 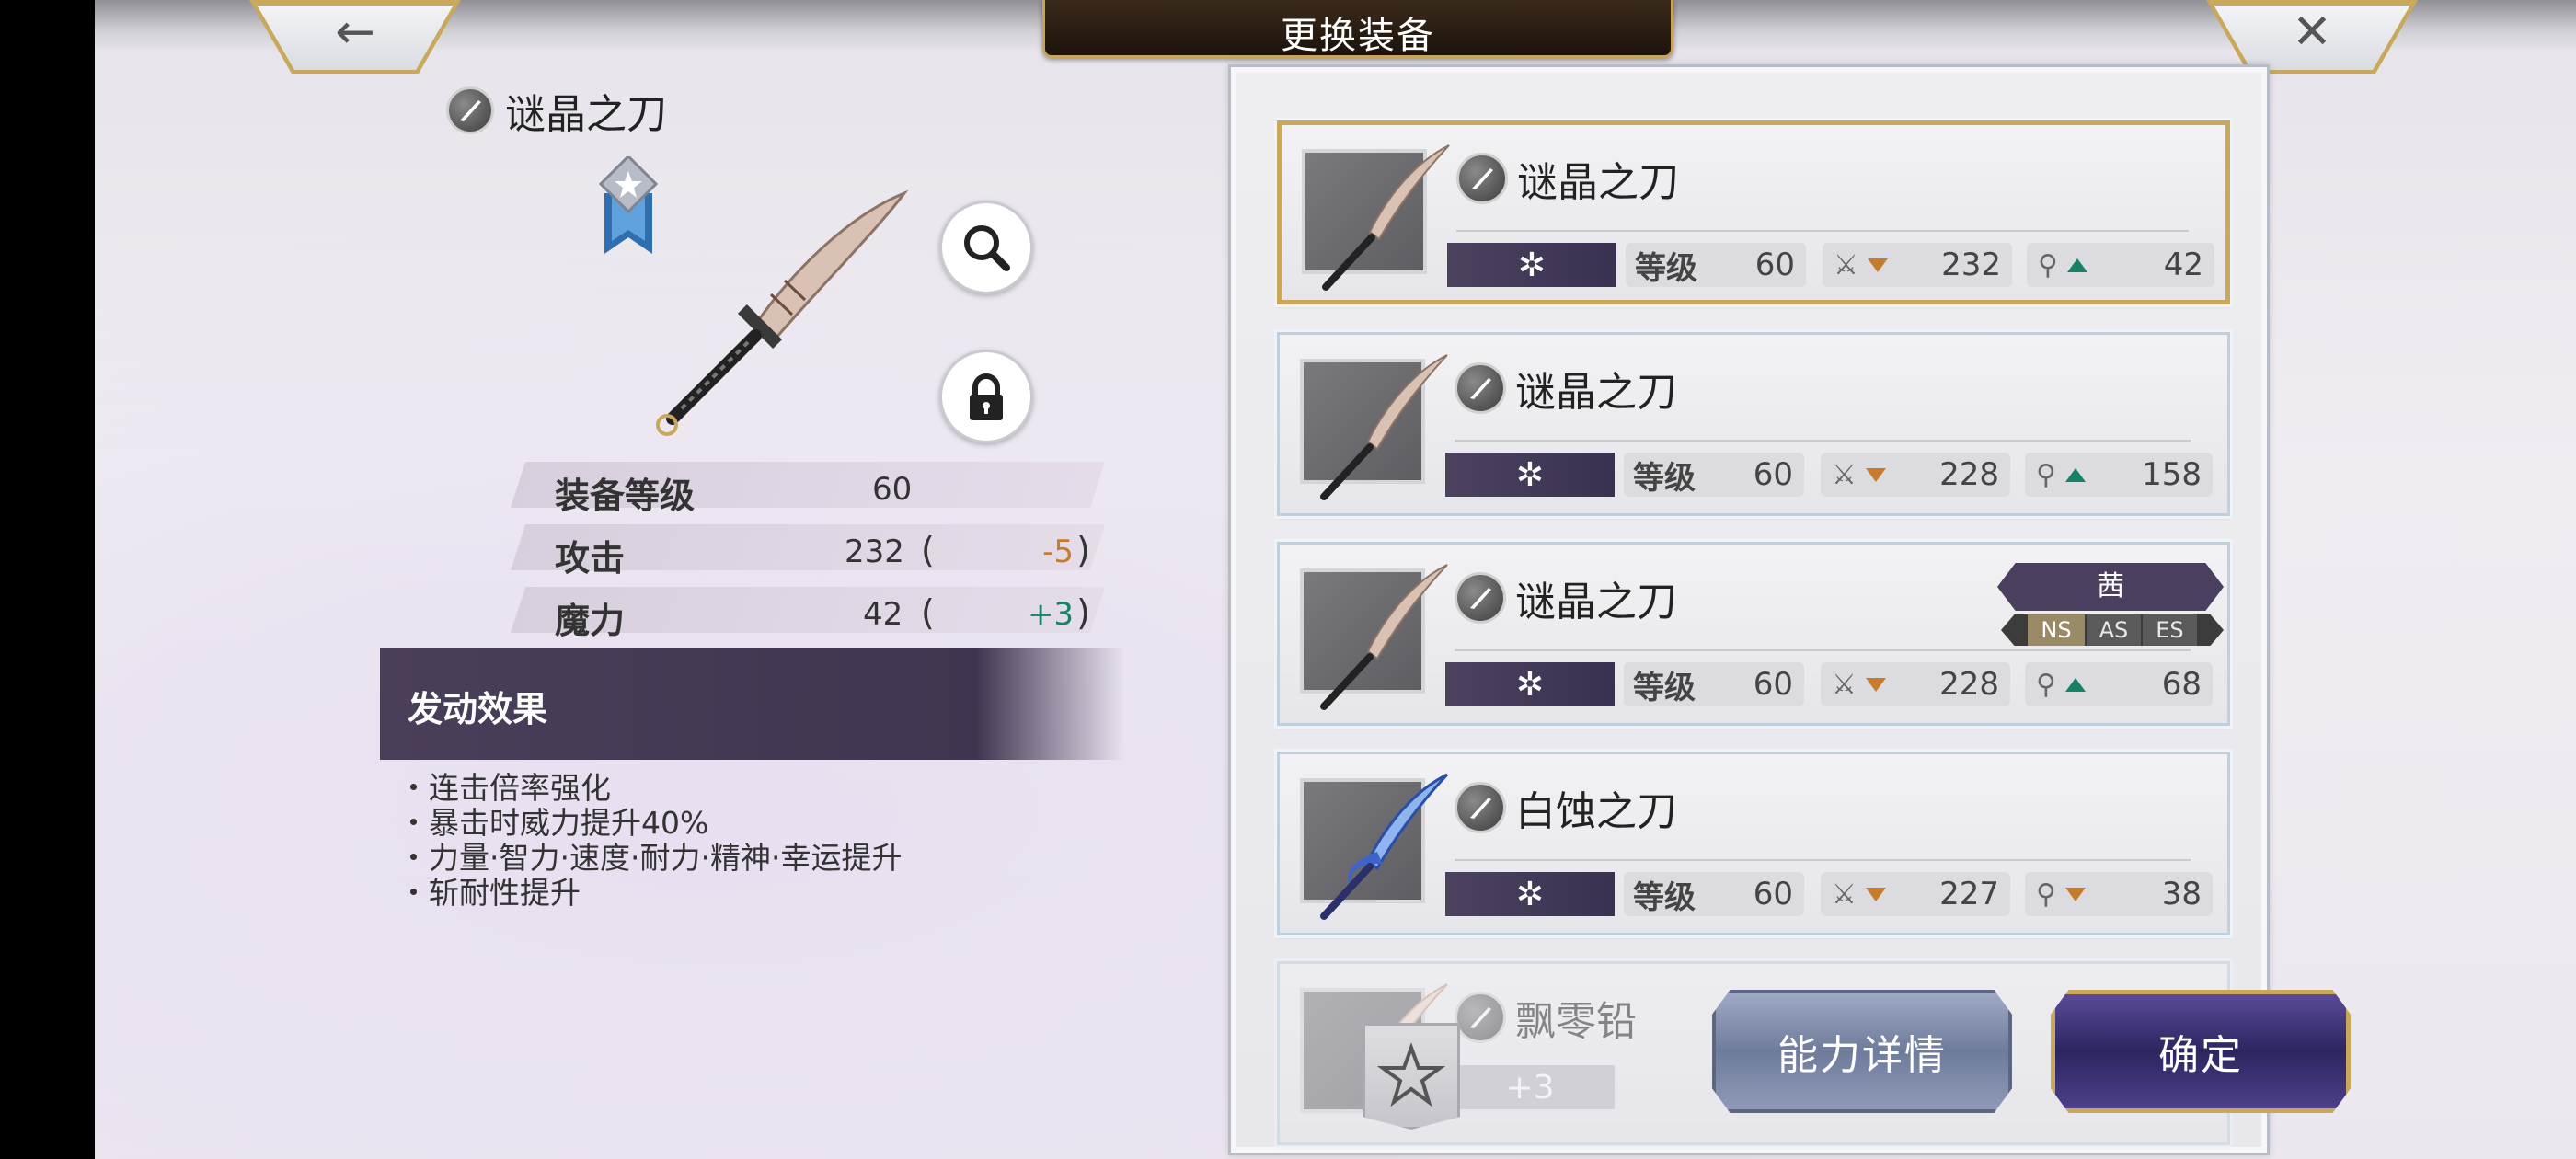 I want to click on equipment-name: 飘零铅, so click(x=1576, y=1021).